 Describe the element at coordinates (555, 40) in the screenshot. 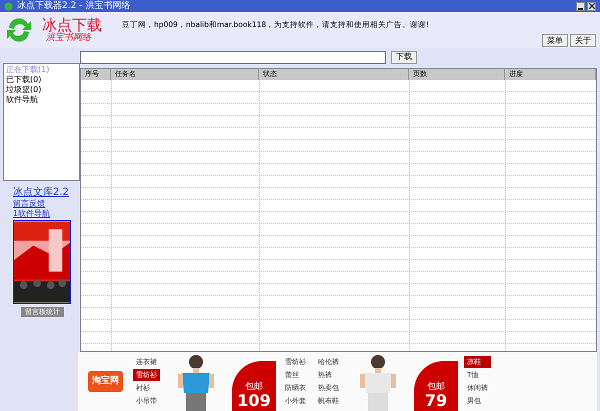

I see `menu-button: 菜单` at that location.